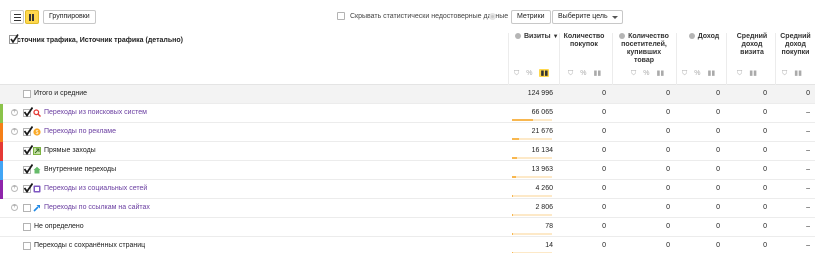 This screenshot has width=815, height=253. What do you see at coordinates (808, 207) in the screenshot?
I see `cell-avg-purchase: –` at bounding box center [808, 207].